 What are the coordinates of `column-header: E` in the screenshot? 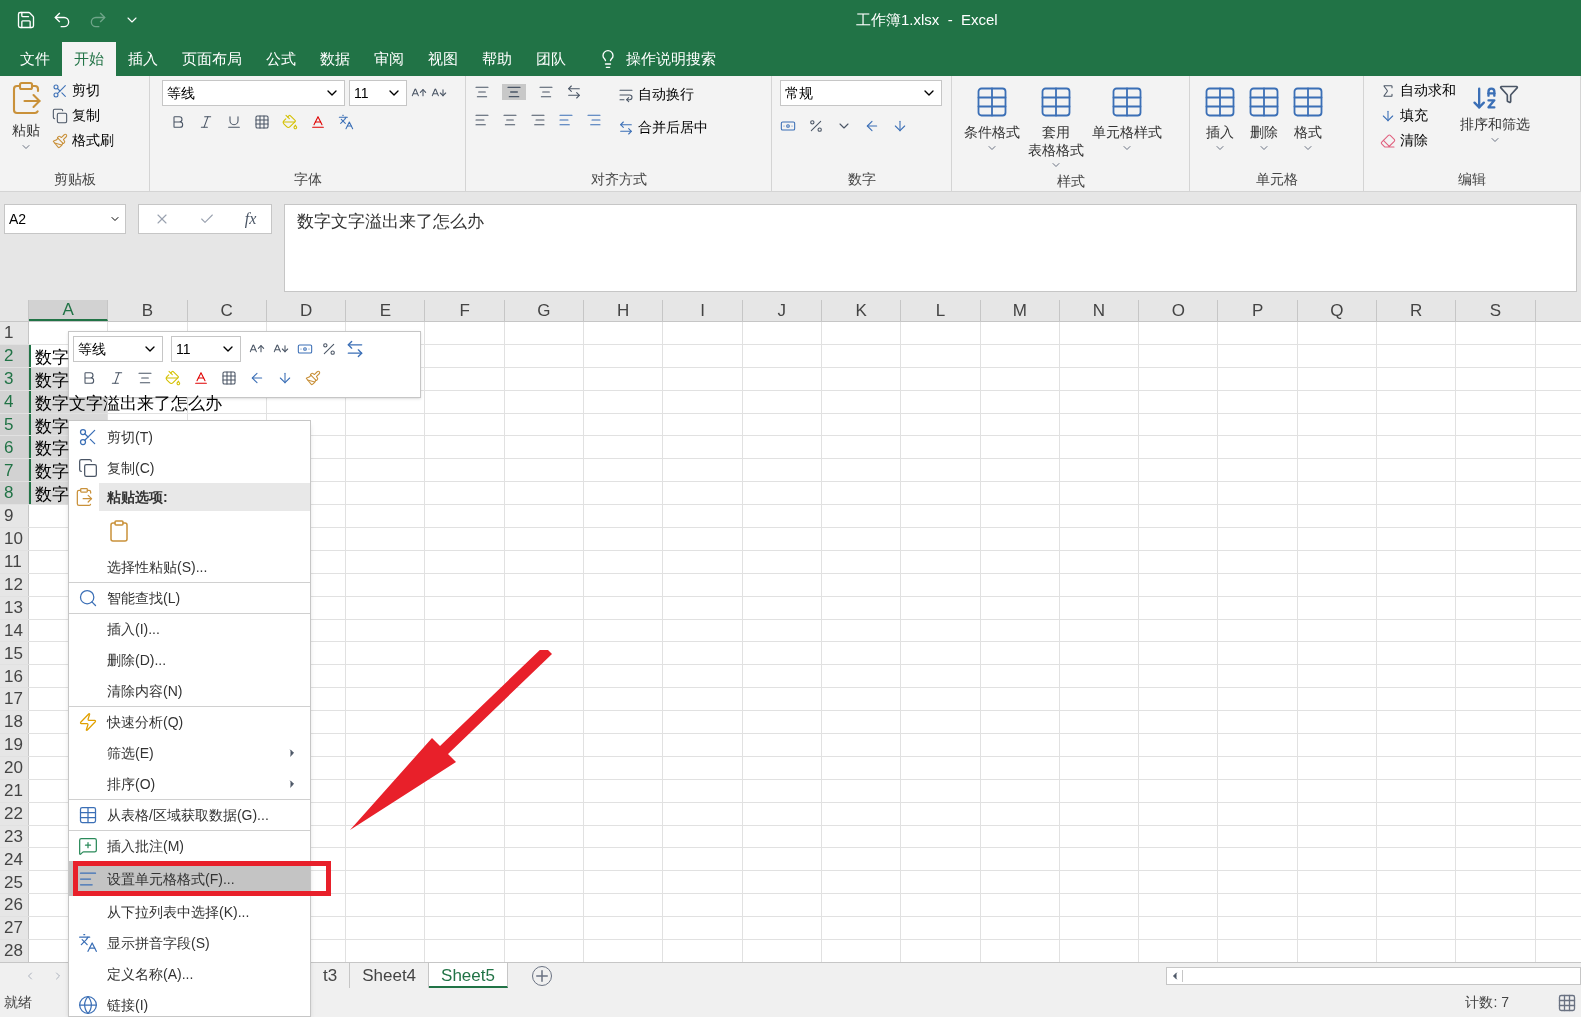 It's located at (386, 310).